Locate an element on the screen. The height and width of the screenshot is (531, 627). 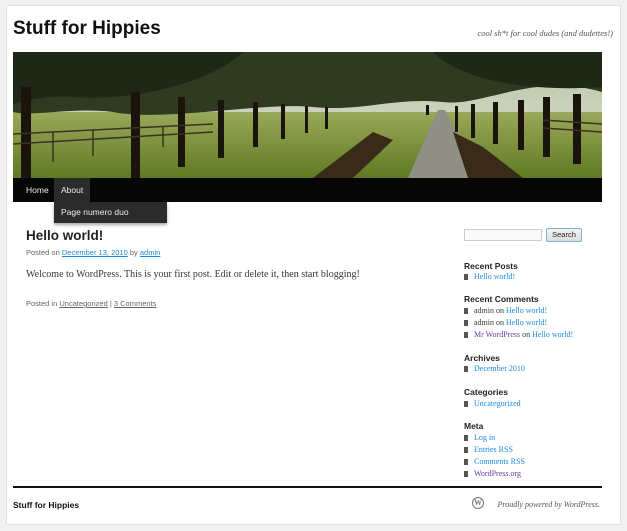
search-input is located at coordinates (503, 235).